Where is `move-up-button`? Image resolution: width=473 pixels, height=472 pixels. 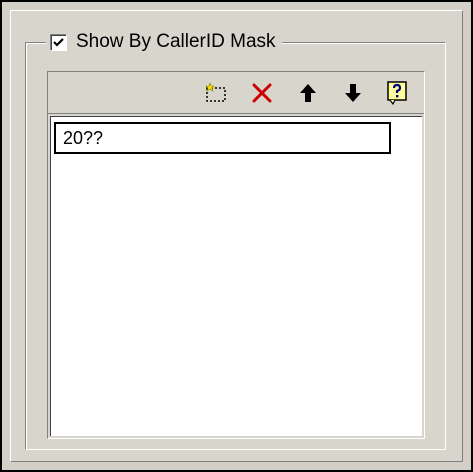 move-up-button is located at coordinates (308, 93).